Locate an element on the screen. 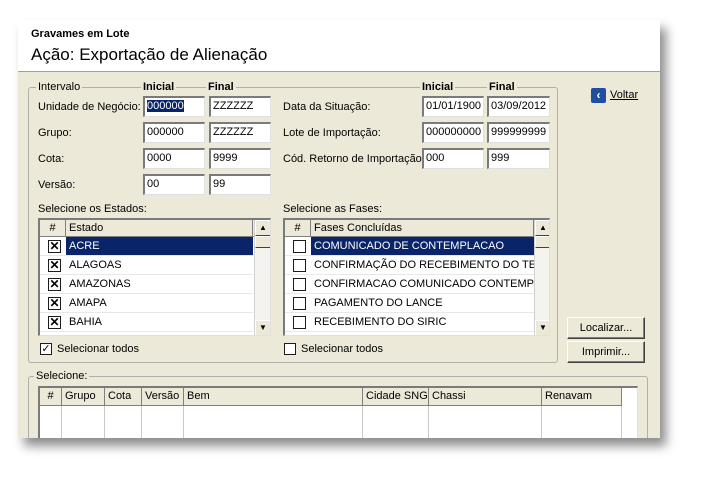 Image resolution: width=701 pixels, height=479 pixels. estados-select-all-checkbox: ✓ is located at coordinates (46, 349).